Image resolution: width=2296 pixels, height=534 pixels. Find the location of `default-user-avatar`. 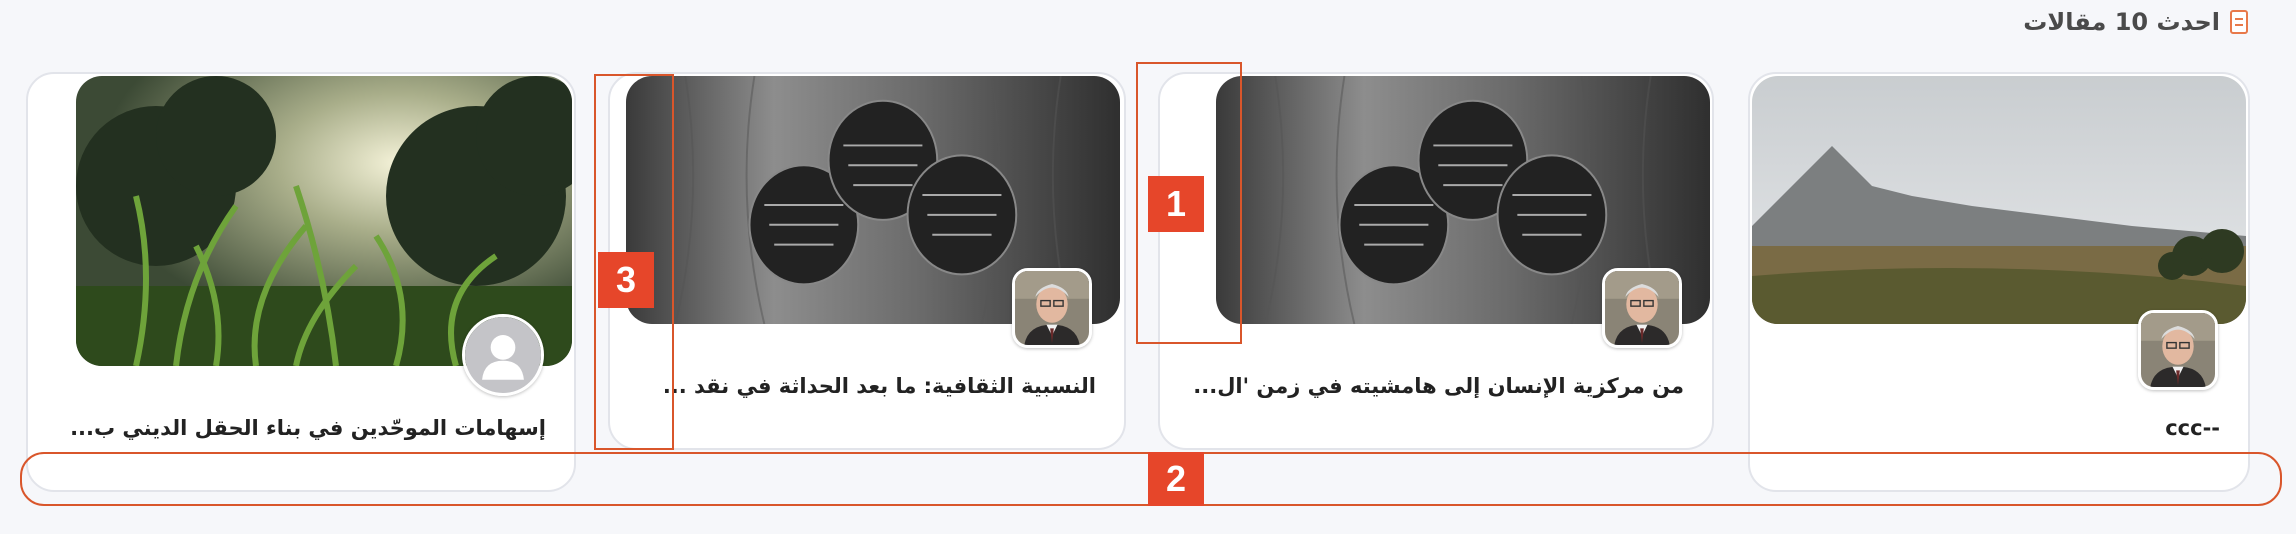

default-user-avatar is located at coordinates (503, 355).